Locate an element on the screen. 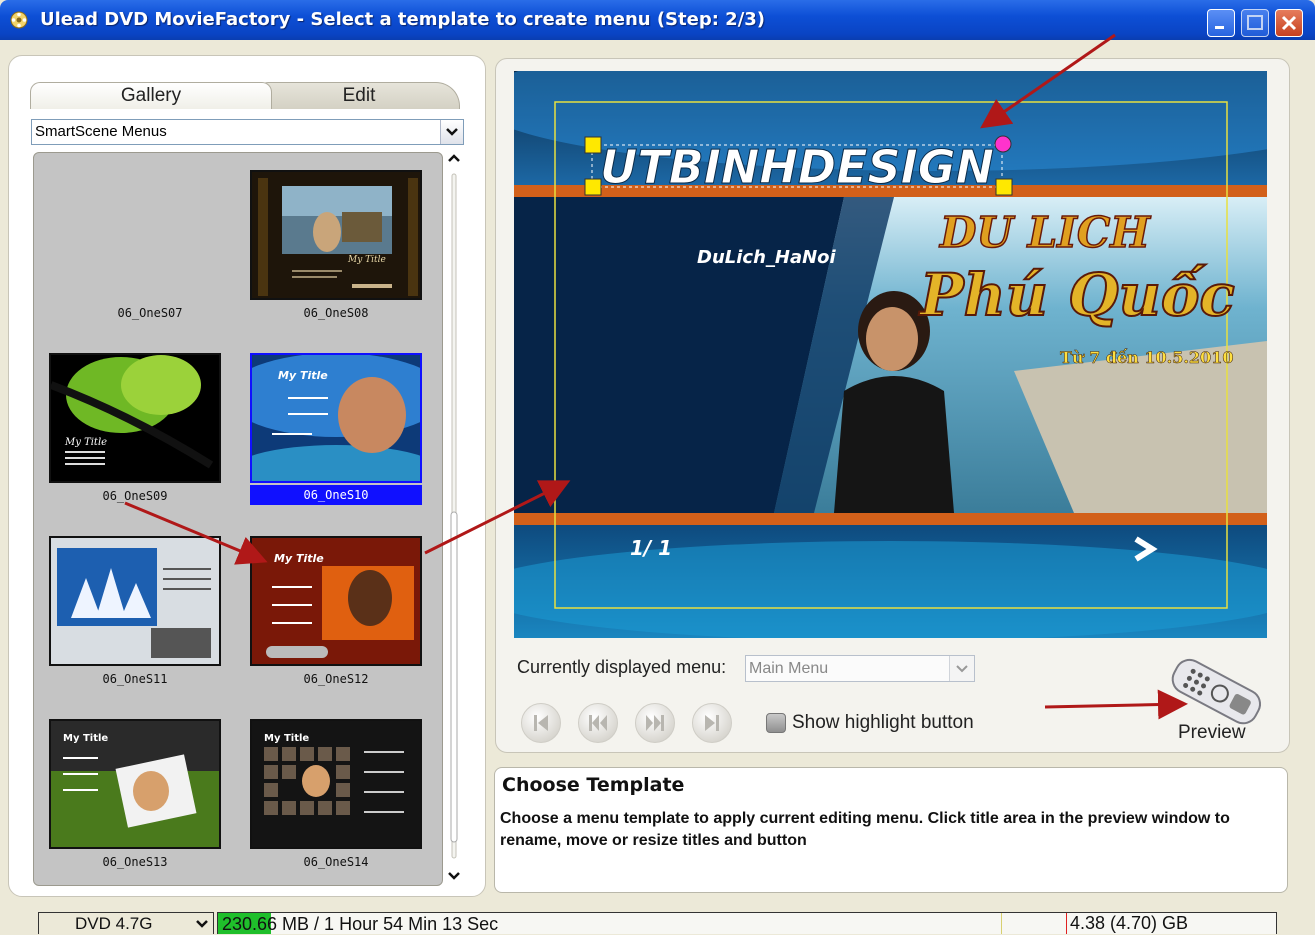 This screenshot has height=935, width=1315. preview-title-text: UTBINHDESIGN is located at coordinates (797, 167).